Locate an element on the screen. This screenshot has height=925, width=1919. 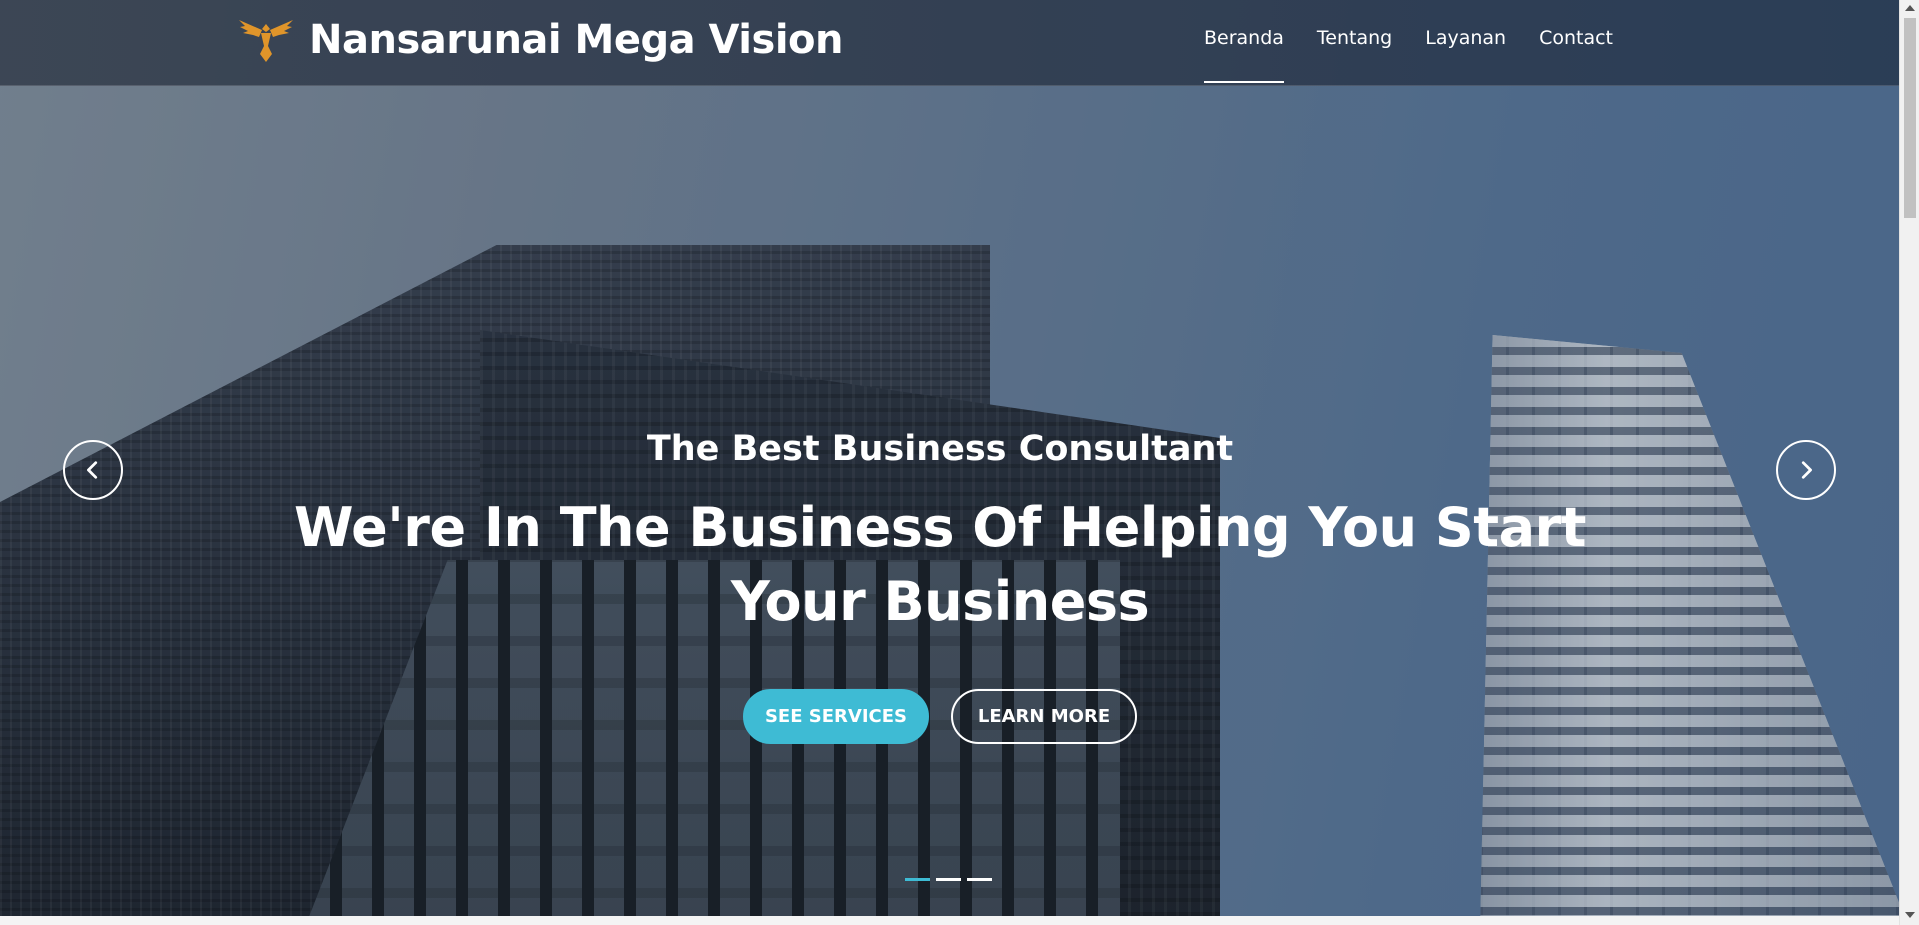
carousel-indicators is located at coordinates (948, 879).